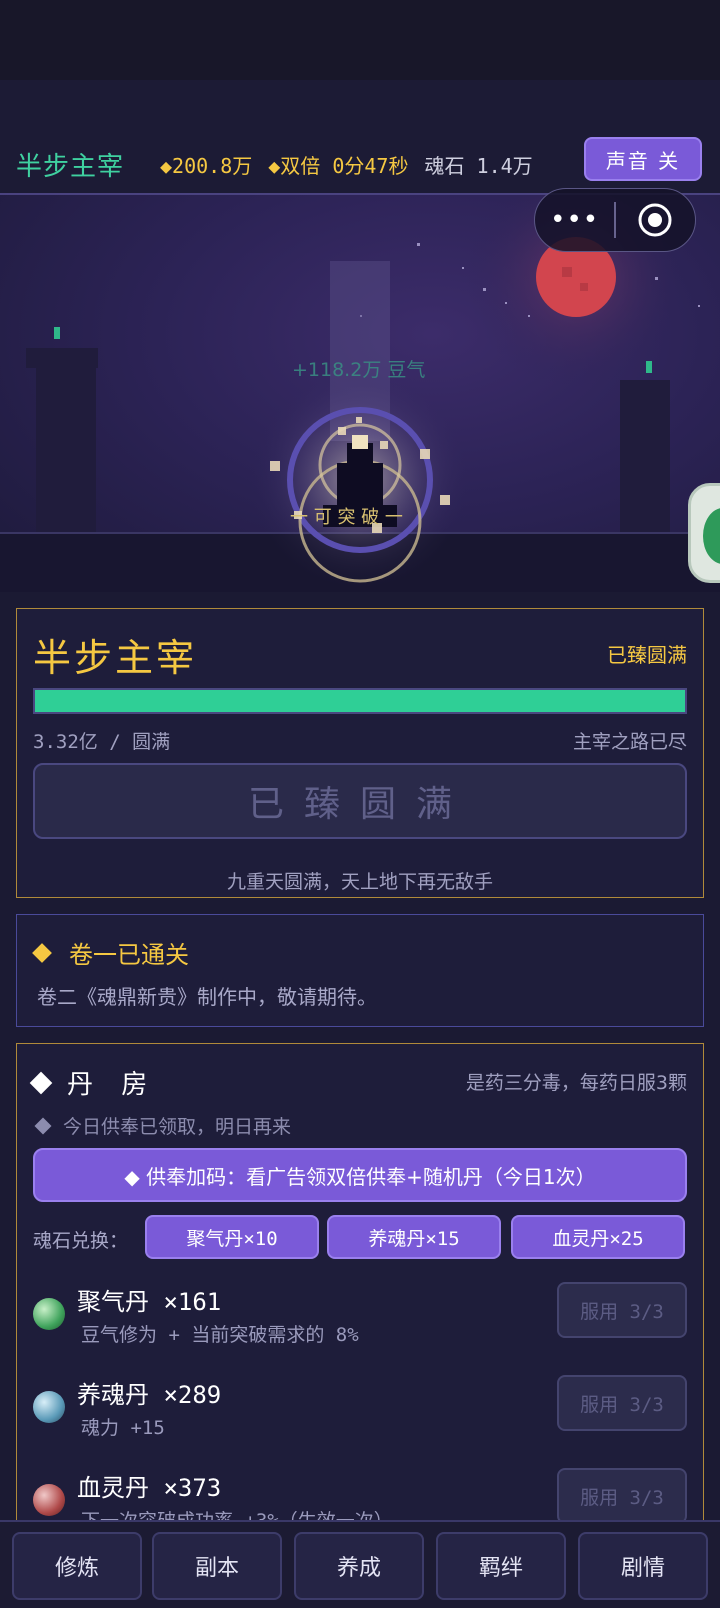  Describe the element at coordinates (220, 1335) in the screenshot. I see `pill-desc: 豆气修为 + 当前突破需求的 8%` at that location.